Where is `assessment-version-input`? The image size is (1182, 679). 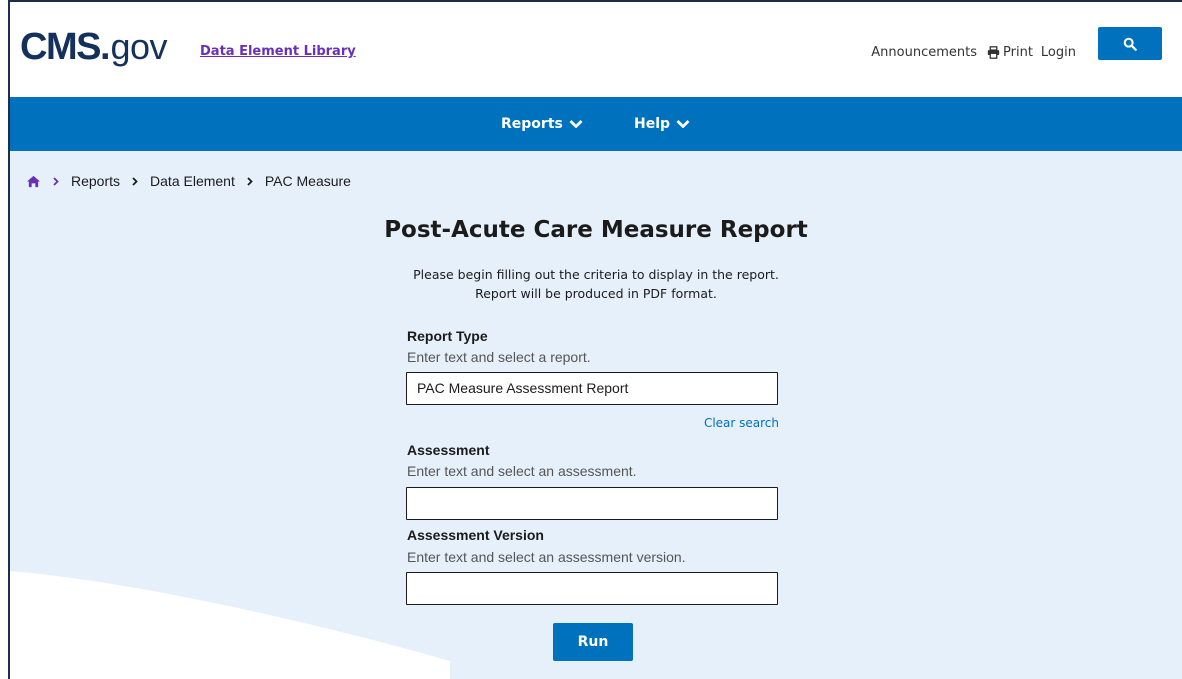 assessment-version-input is located at coordinates (592, 588).